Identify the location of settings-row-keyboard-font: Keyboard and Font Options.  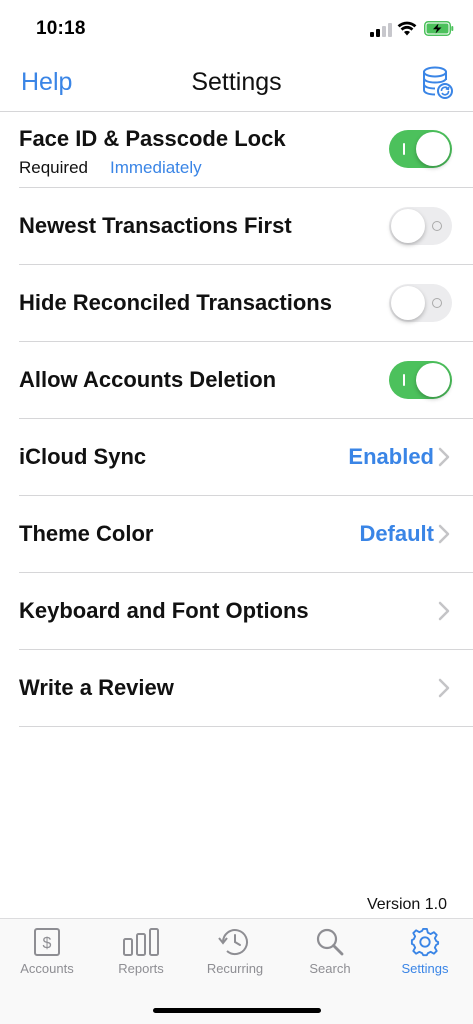
(236, 611).